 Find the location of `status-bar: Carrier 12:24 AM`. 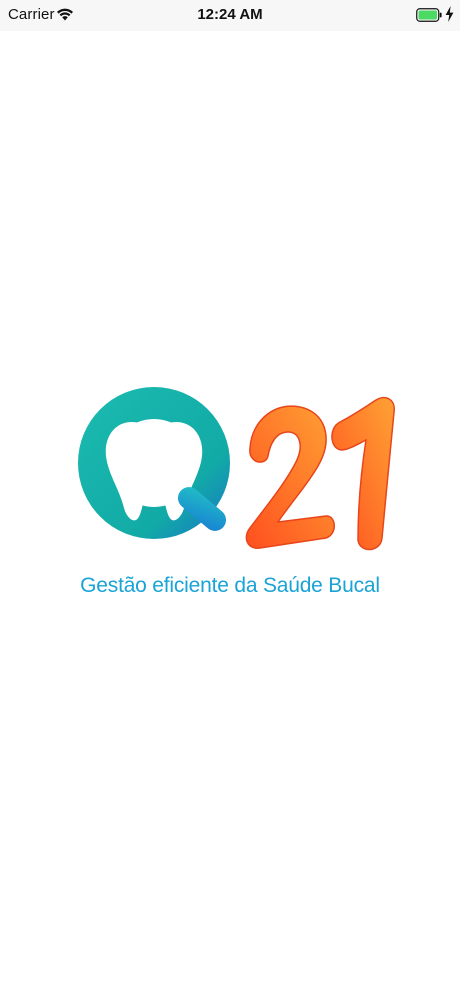

status-bar: Carrier 12:24 AM is located at coordinates (230, 15).